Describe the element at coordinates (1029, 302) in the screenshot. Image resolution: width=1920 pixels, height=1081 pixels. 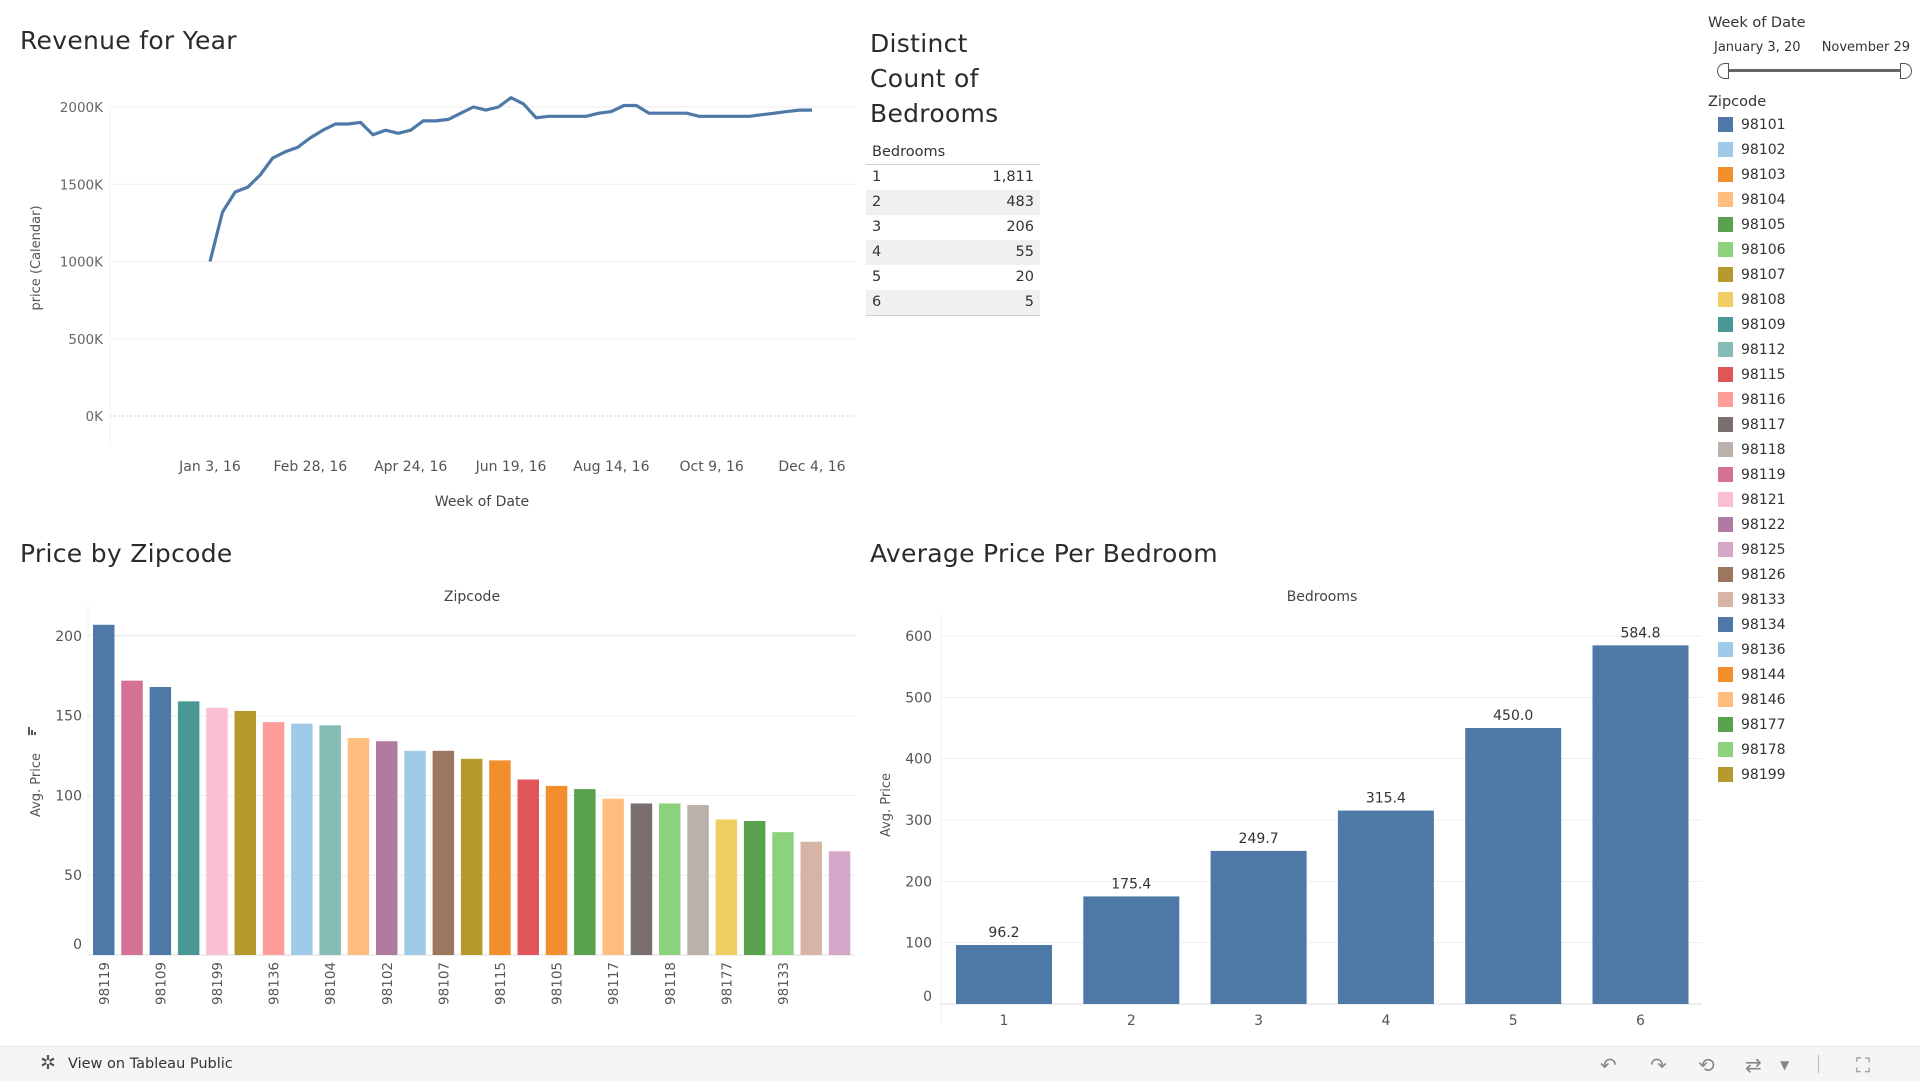
I see `count-cell: 5` at that location.